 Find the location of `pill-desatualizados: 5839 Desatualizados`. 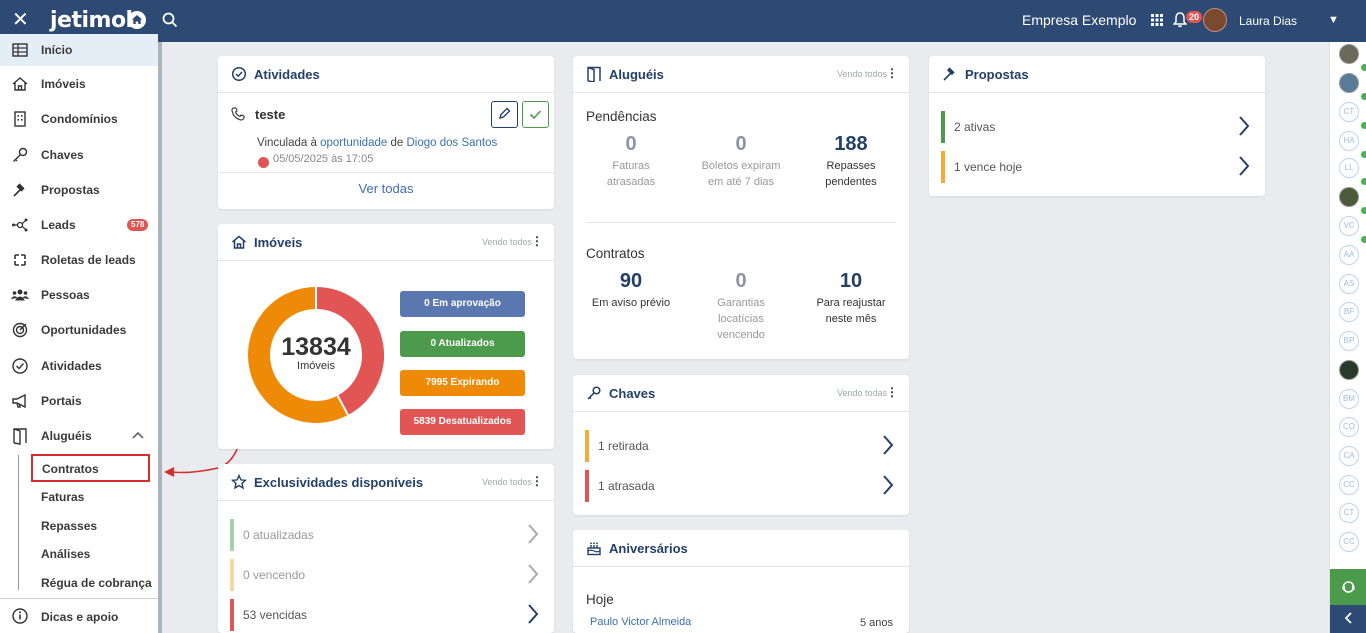

pill-desatualizados: 5839 Desatualizados is located at coordinates (462, 422).